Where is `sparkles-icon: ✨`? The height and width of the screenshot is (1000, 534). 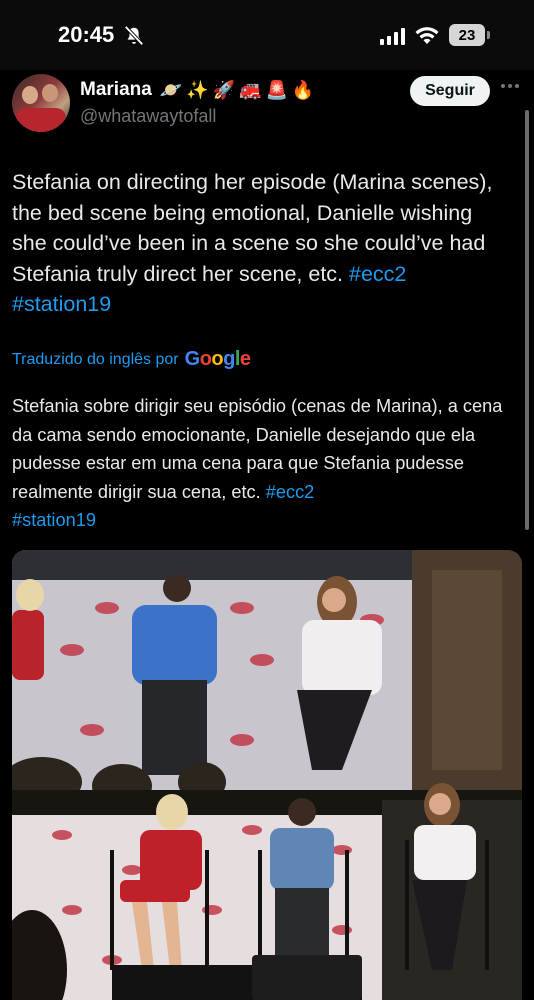
sparkles-icon: ✨ is located at coordinates (197, 90).